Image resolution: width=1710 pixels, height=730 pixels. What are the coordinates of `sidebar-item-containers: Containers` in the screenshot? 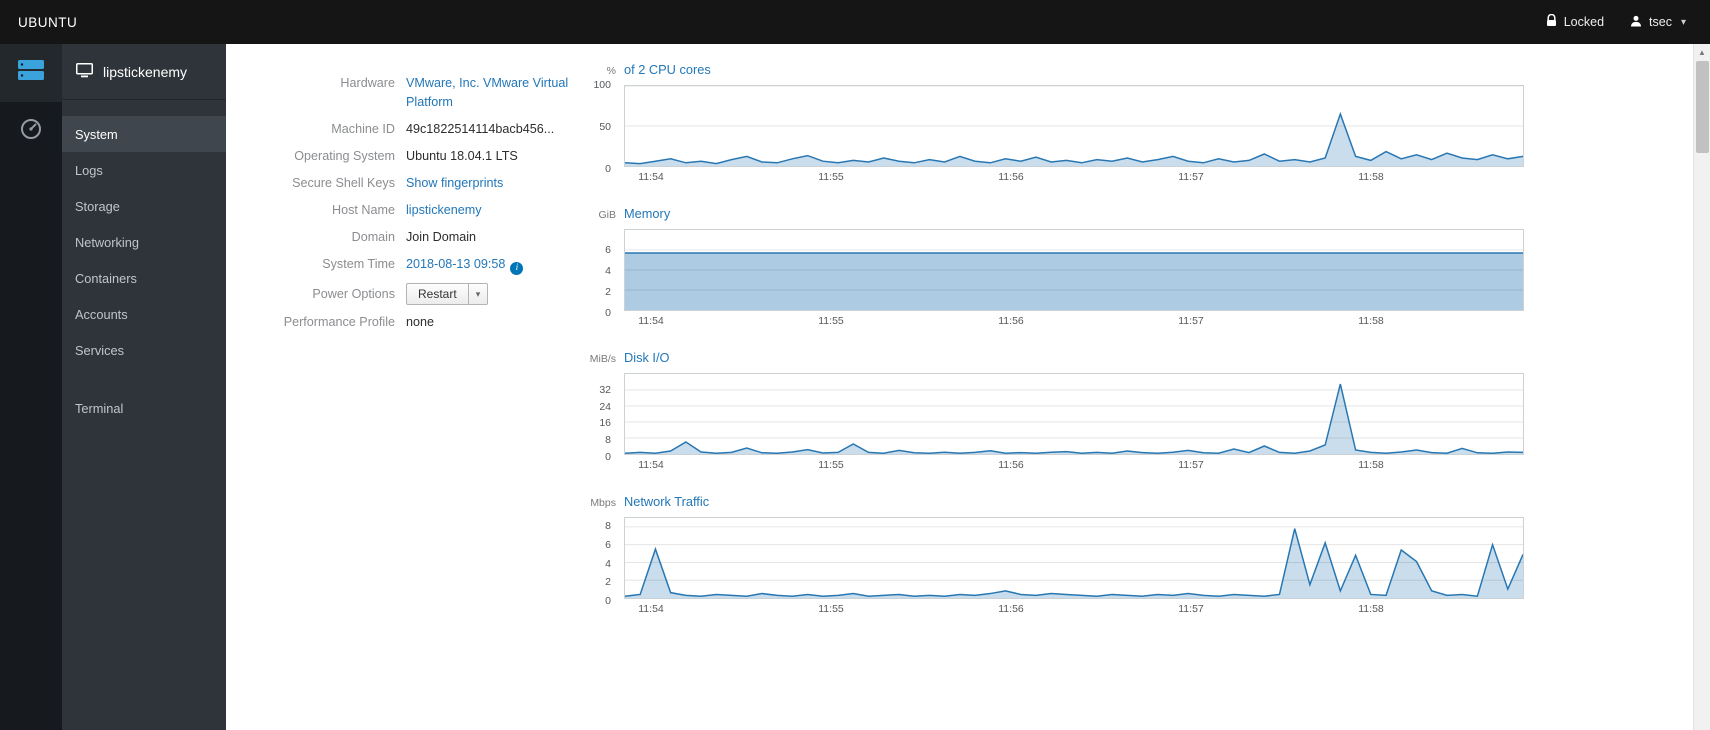 It's located at (144, 278).